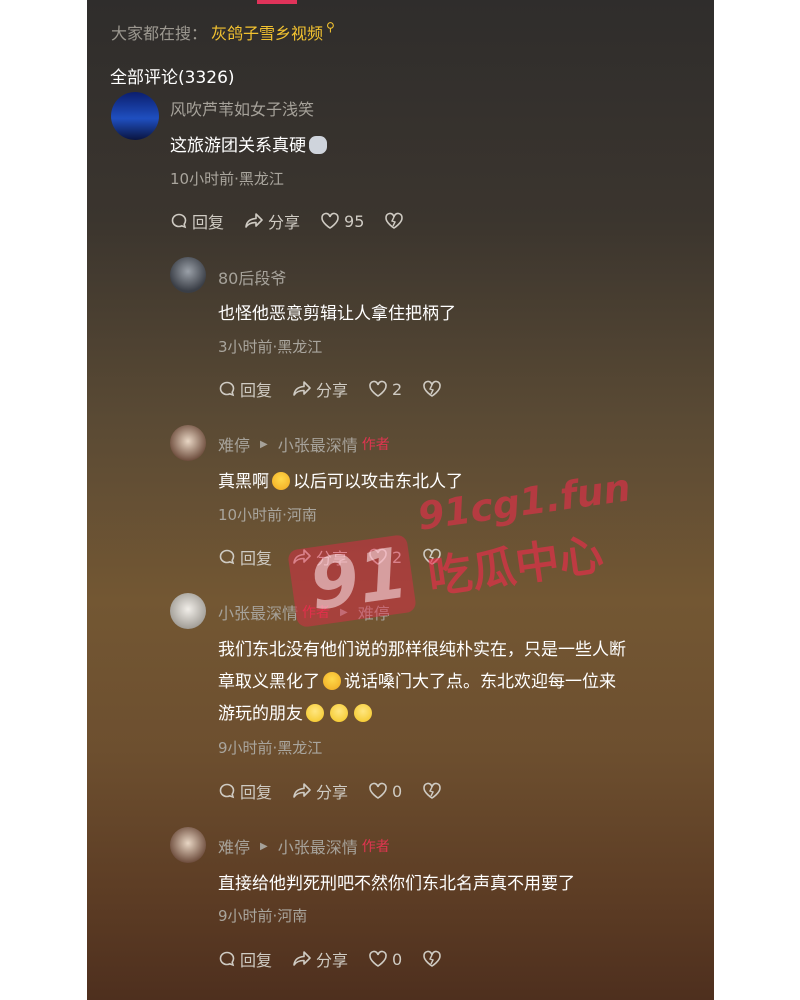 The height and width of the screenshot is (1000, 800). I want to click on search-keyword: 灰鸽子雪乡视频, so click(267, 32).